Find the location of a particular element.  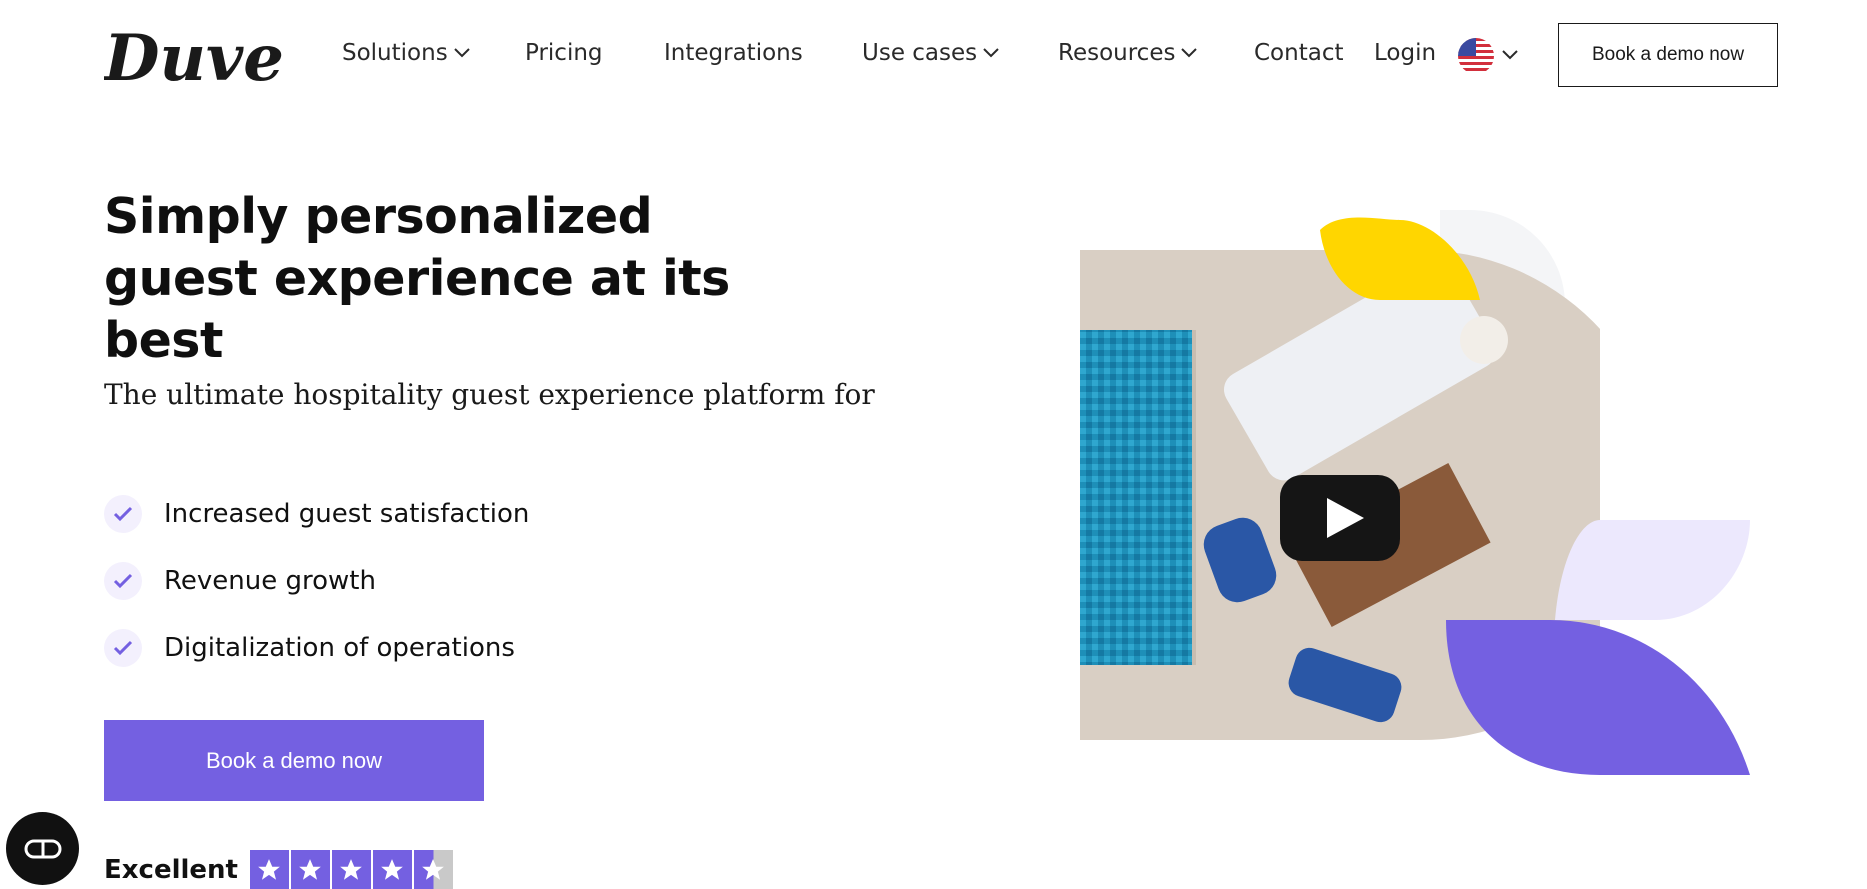

us-flag-icon is located at coordinates (1476, 56).